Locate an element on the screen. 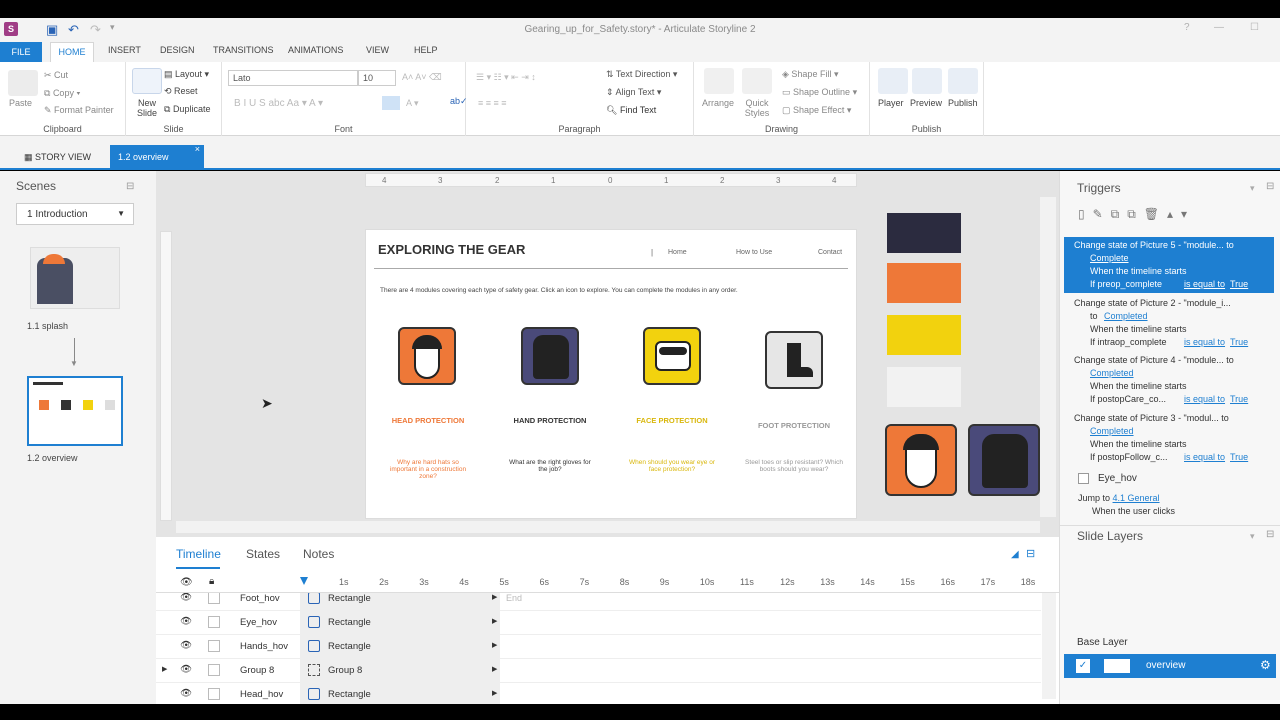 The width and height of the screenshot is (1280, 720). tab-view: VIEW is located at coordinates (377, 50).